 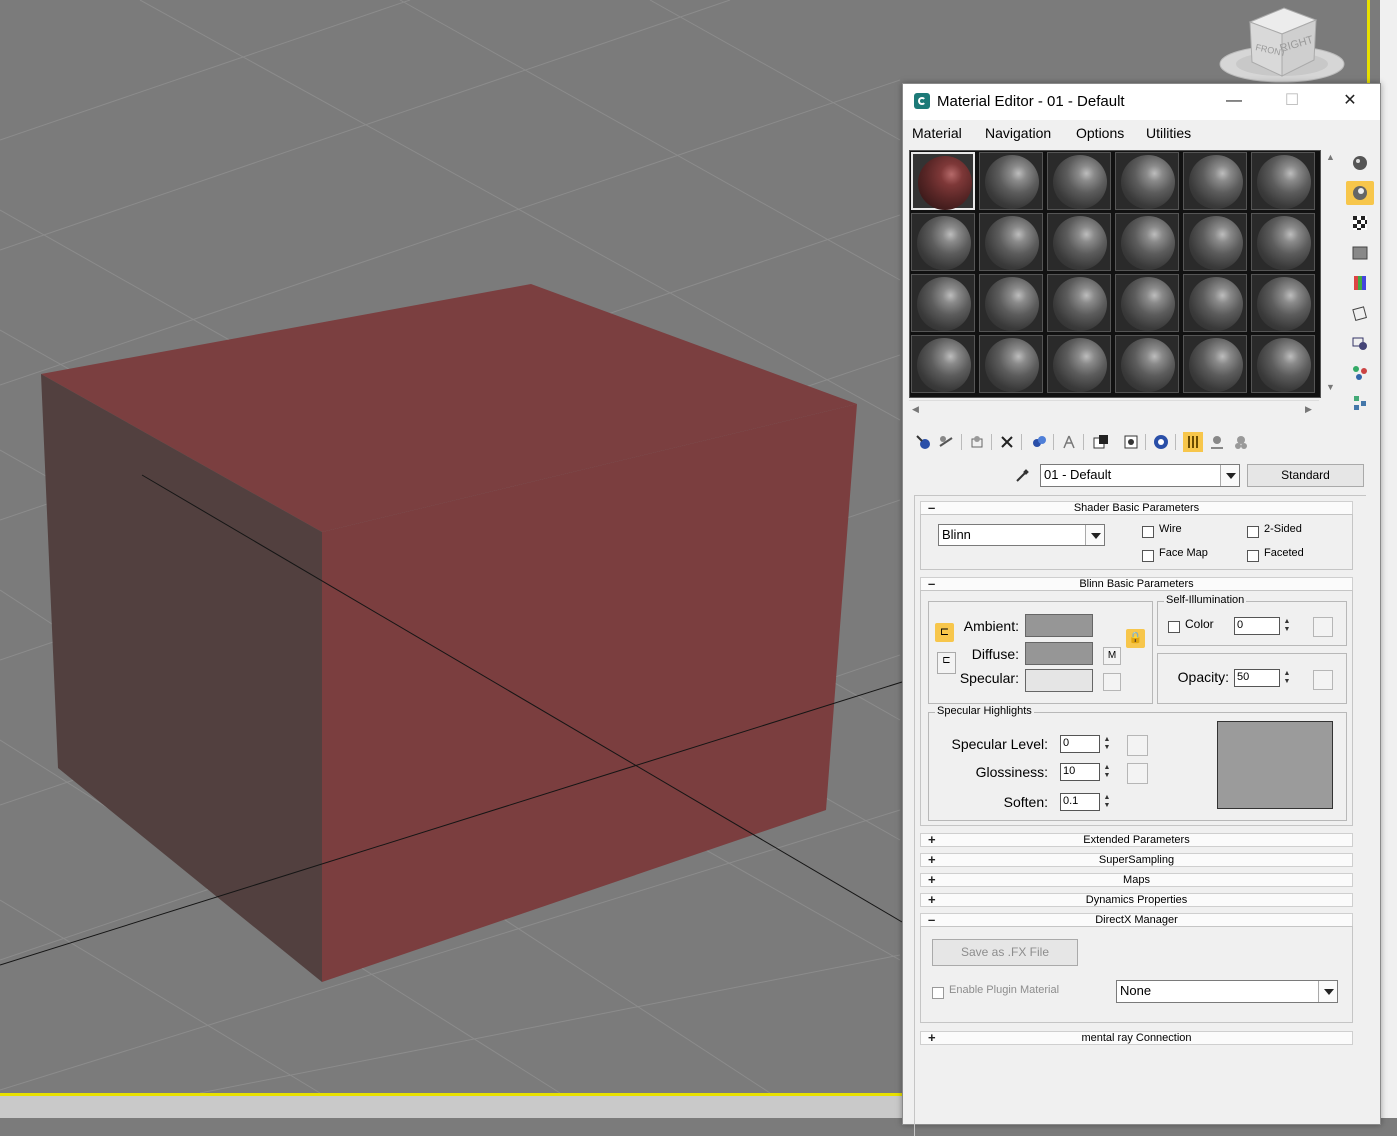 What do you see at coordinates (1148, 532) in the screenshot?
I see `wire-checkbox` at bounding box center [1148, 532].